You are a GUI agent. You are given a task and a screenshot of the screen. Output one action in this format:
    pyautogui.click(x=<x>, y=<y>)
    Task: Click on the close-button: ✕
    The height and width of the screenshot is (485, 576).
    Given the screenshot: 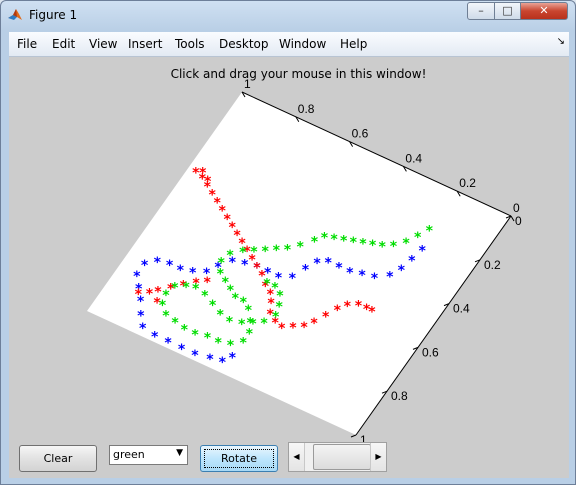 What is the action you would take?
    pyautogui.click(x=544, y=11)
    